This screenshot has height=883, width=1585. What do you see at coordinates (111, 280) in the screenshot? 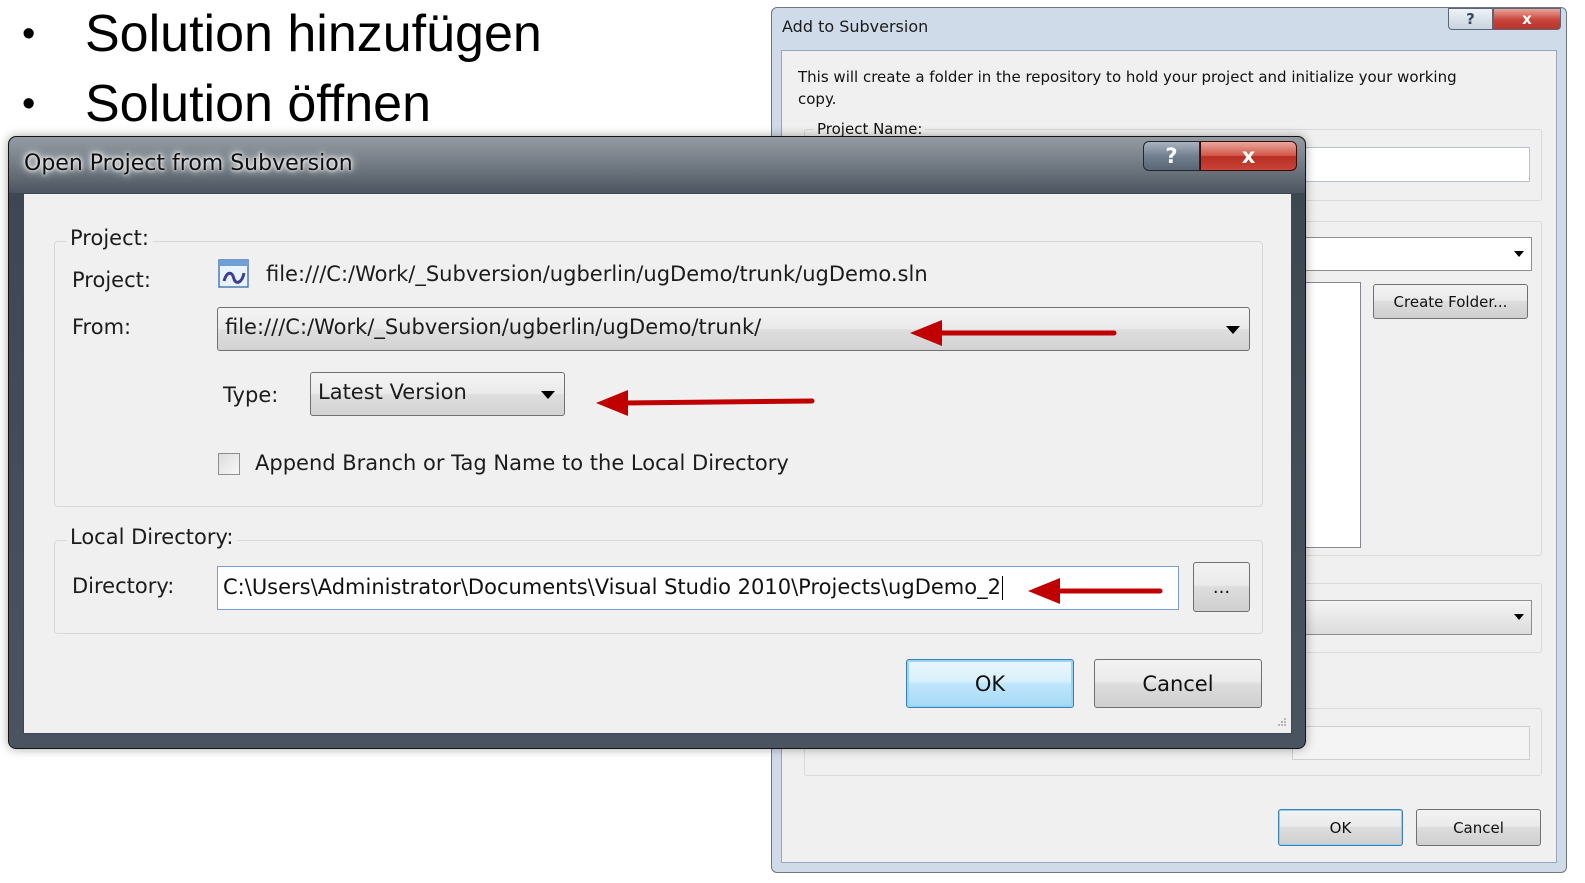
I see `project-label: Project:` at bounding box center [111, 280].